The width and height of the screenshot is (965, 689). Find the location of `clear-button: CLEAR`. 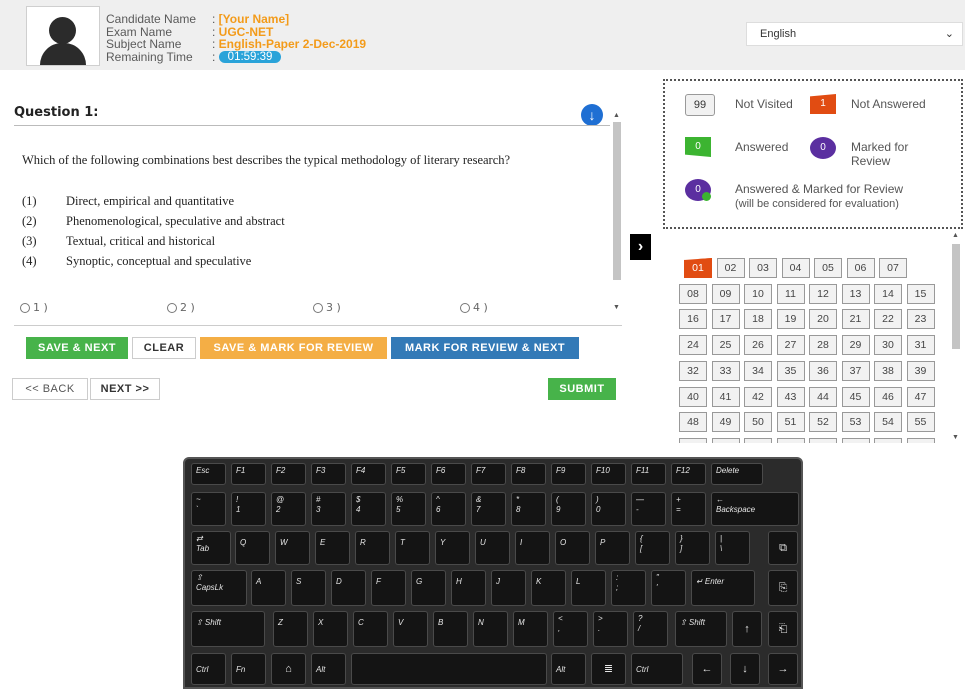

clear-button: CLEAR is located at coordinates (164, 348).